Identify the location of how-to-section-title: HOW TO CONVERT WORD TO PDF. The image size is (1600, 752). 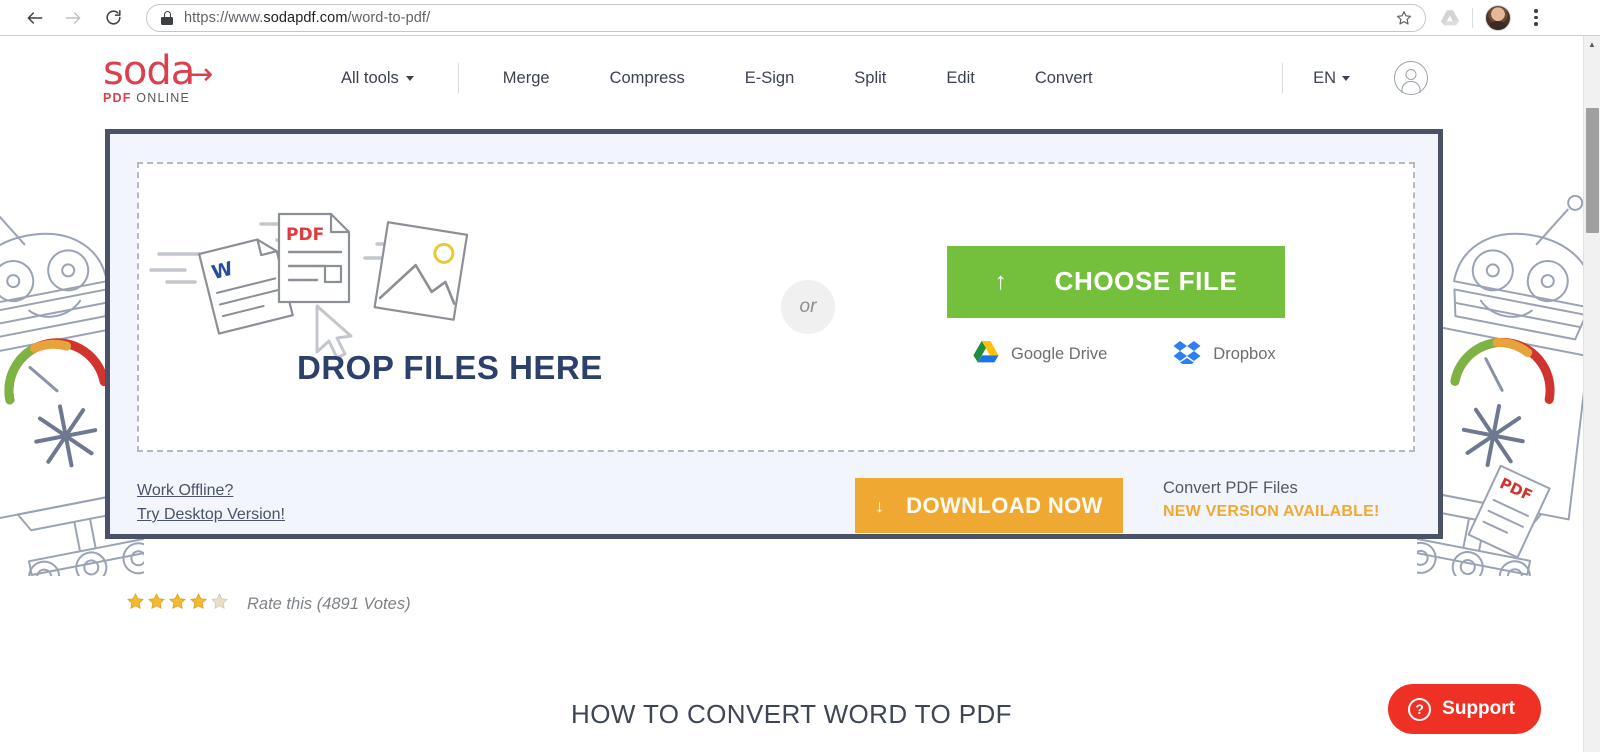
(791, 714).